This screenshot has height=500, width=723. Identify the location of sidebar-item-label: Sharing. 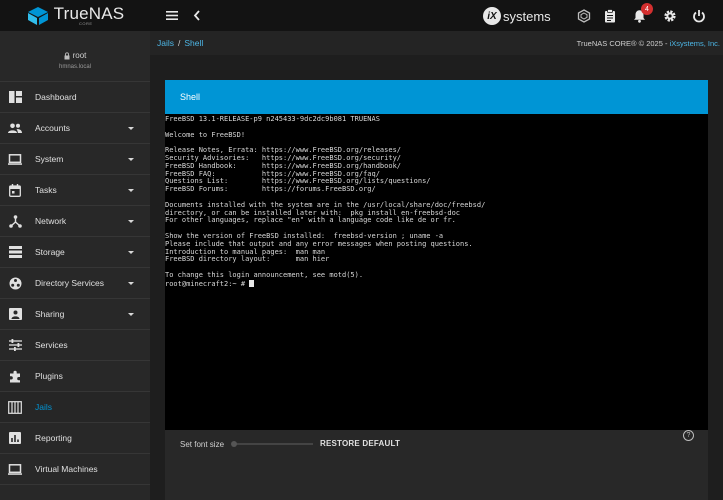
(50, 314).